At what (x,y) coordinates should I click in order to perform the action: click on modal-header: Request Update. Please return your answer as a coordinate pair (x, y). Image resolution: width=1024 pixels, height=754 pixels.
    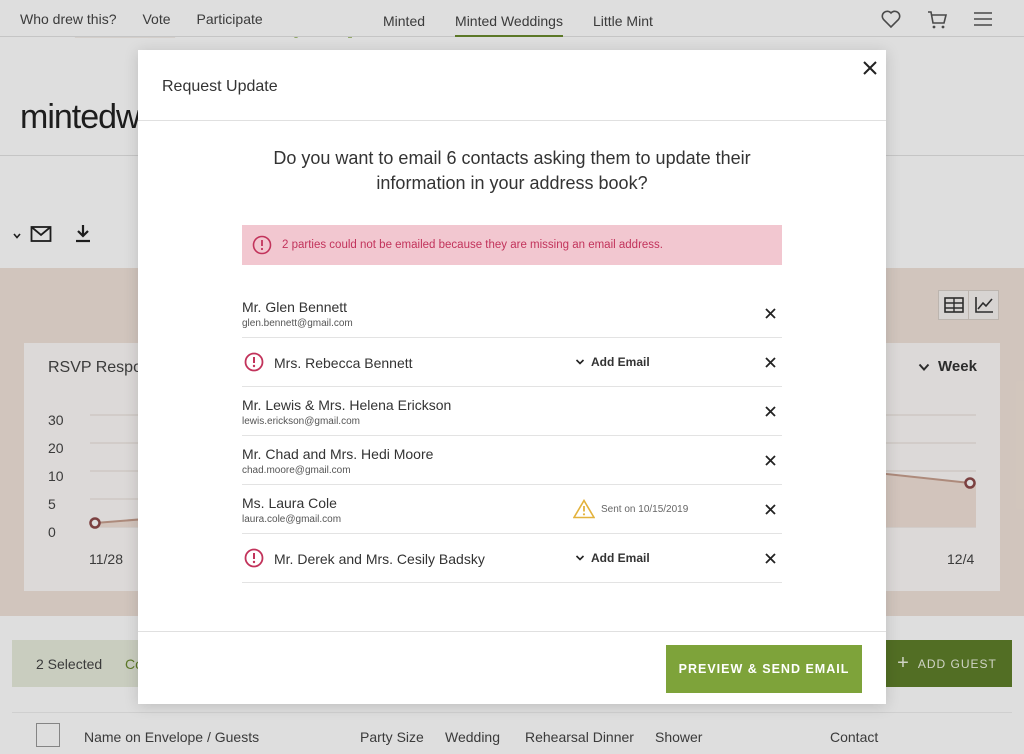
    Looking at the image, I should click on (512, 85).